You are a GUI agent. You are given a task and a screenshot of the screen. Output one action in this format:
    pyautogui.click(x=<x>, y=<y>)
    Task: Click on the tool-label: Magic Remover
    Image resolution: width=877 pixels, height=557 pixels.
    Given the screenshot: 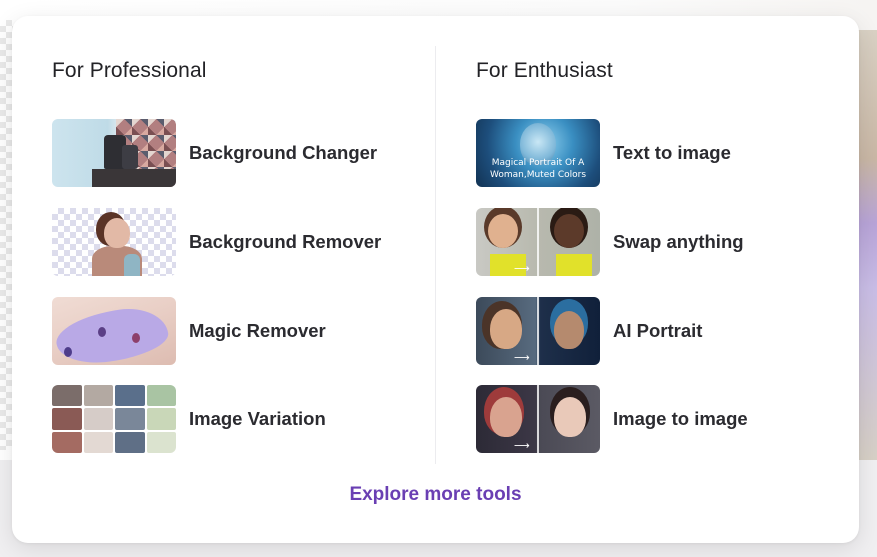 What is the action you would take?
    pyautogui.click(x=257, y=330)
    